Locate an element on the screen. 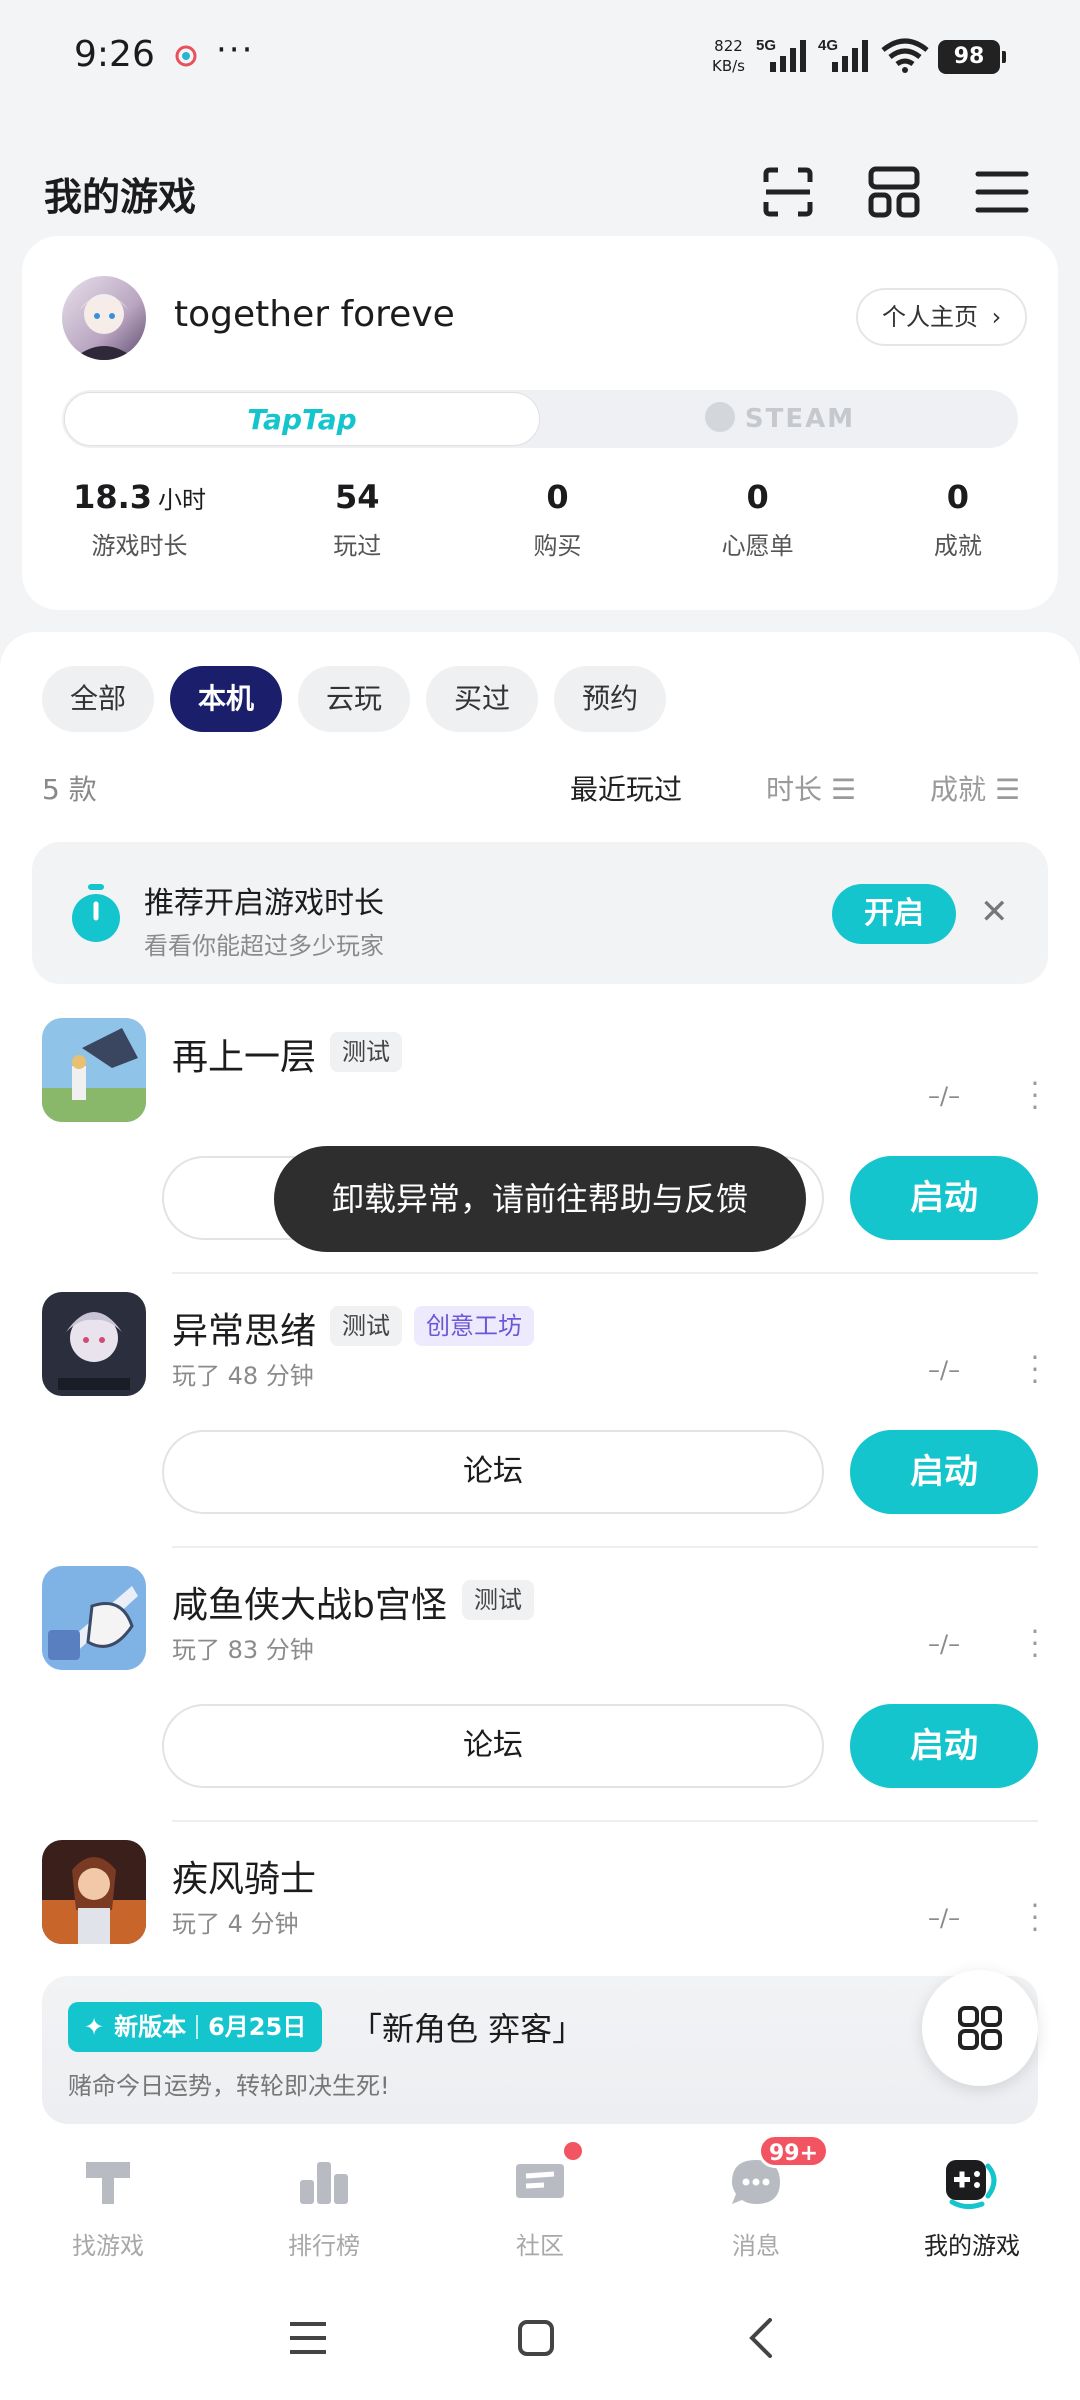  apps-grid-button is located at coordinates (980, 2028).